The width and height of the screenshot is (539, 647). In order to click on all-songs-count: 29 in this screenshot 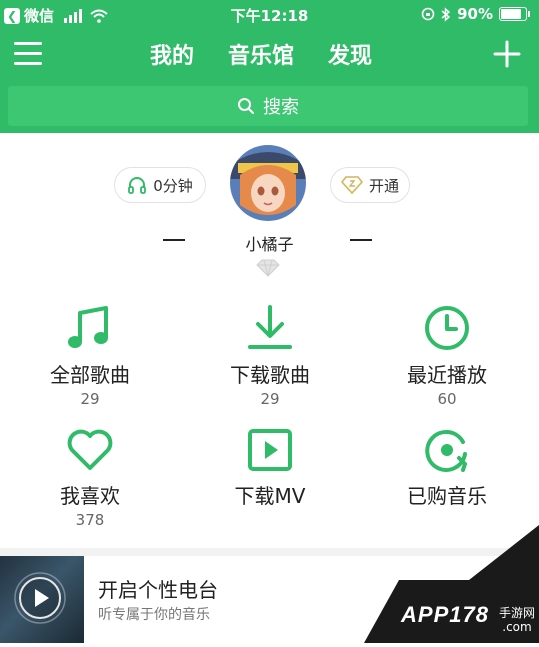, I will do `click(90, 399)`.